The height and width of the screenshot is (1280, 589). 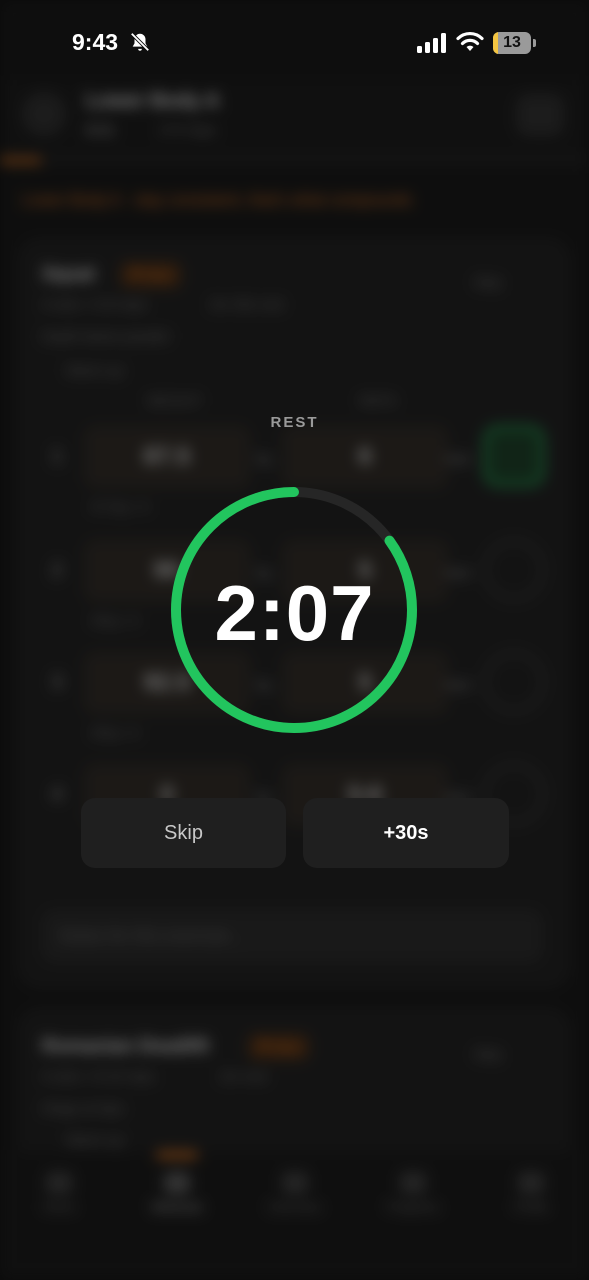 What do you see at coordinates (294, 613) in the screenshot?
I see `rest-timer-countdown: 2:07` at bounding box center [294, 613].